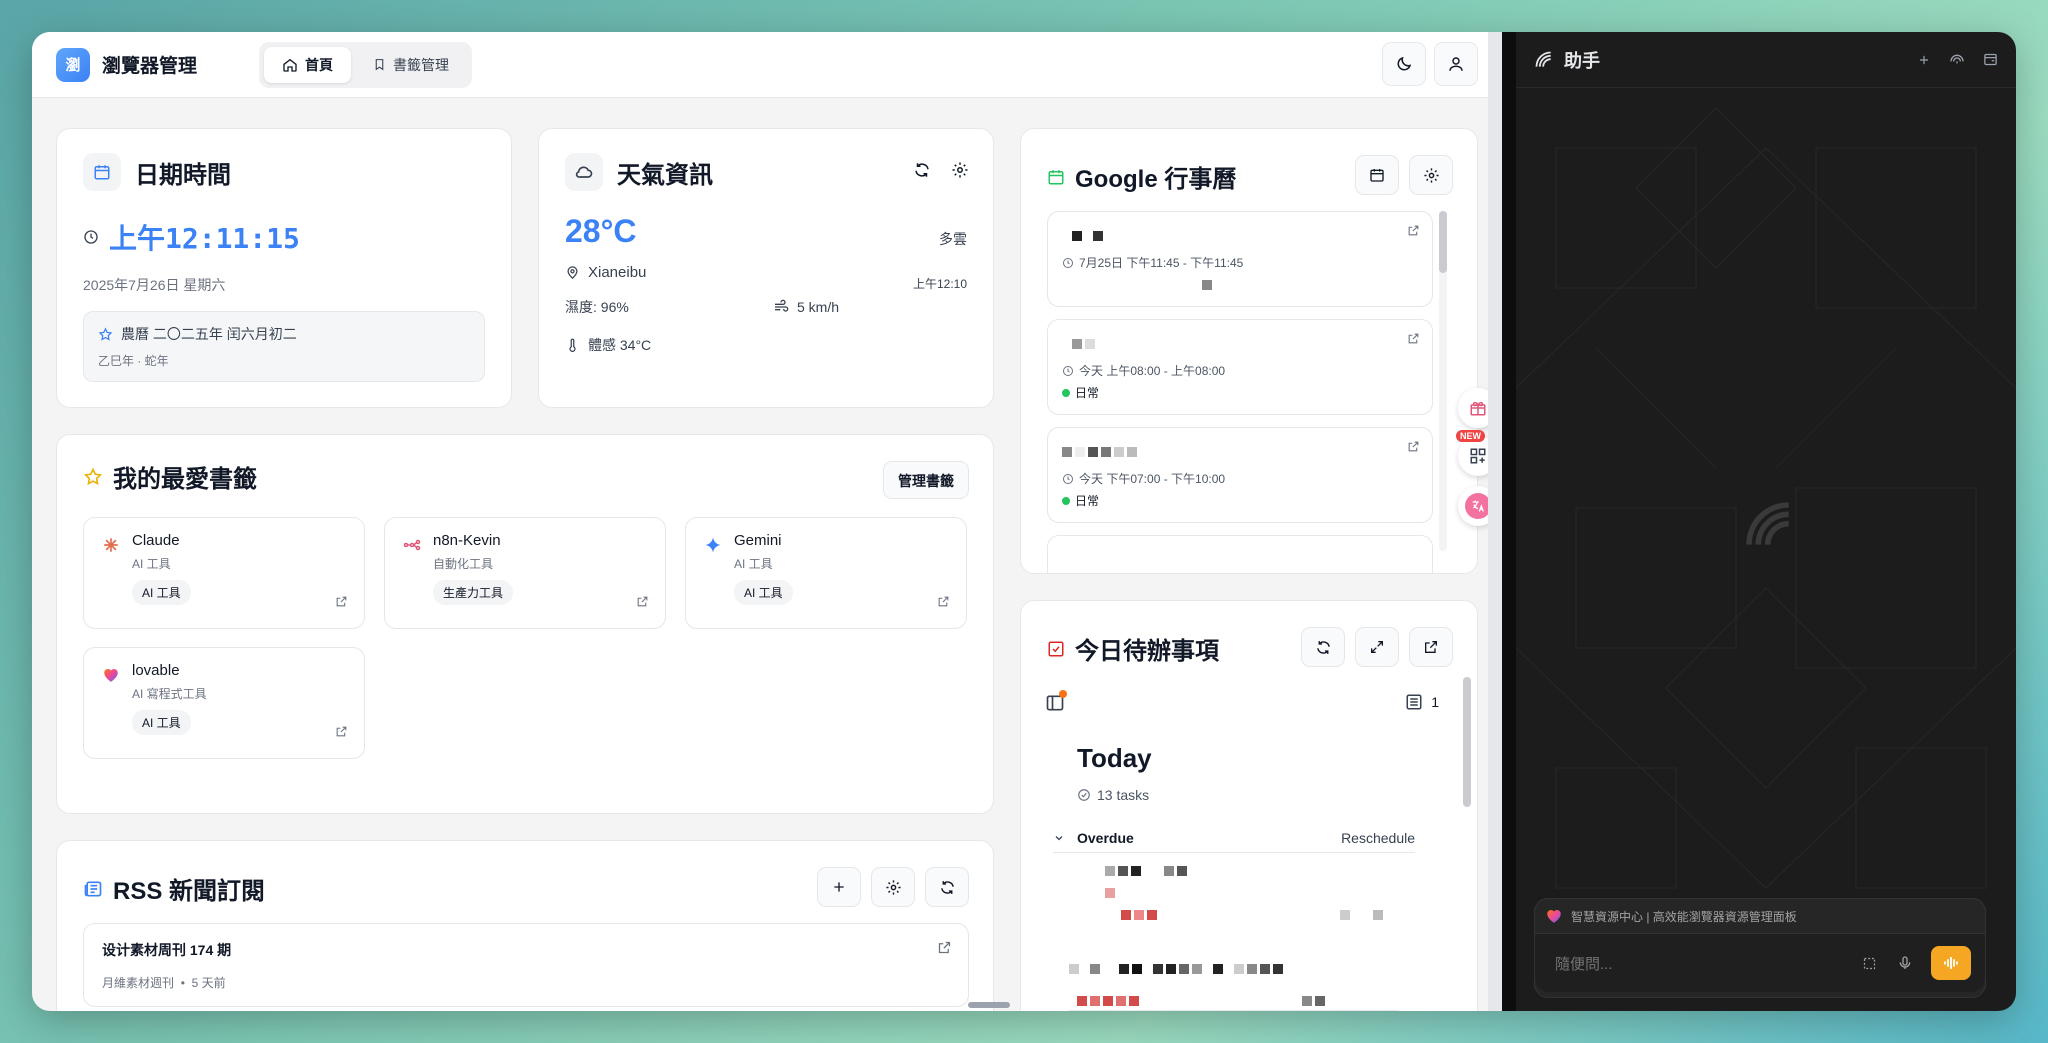 Image resolution: width=2048 pixels, height=1043 pixels. What do you see at coordinates (308, 64) in the screenshot?
I see `tab-home: 首頁` at bounding box center [308, 64].